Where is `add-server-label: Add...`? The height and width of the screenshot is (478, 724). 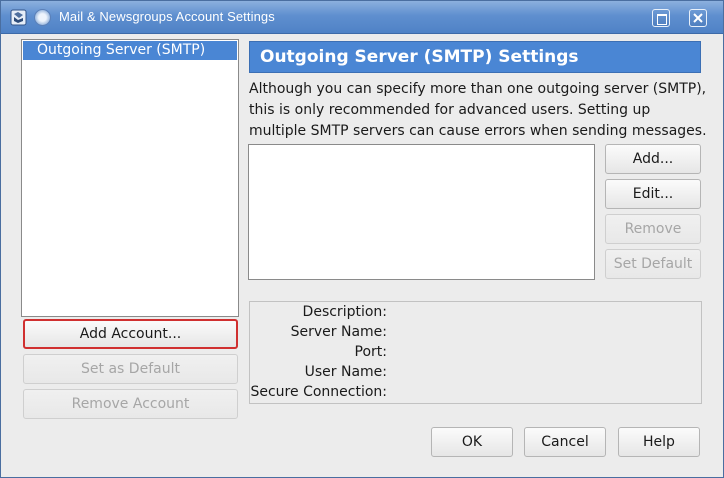 add-server-label: Add... is located at coordinates (653, 159).